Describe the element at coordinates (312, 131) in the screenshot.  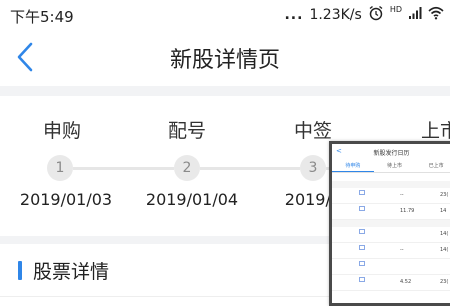
I see `step-label-lottery: 中签` at that location.